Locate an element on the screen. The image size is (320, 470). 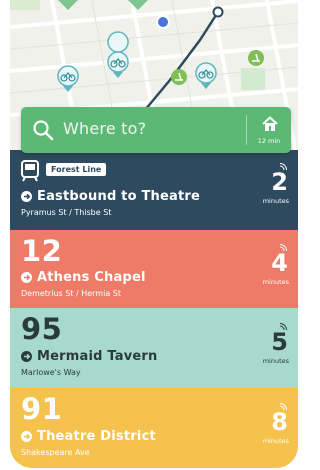
route-number: 91 is located at coordinates (42, 409).